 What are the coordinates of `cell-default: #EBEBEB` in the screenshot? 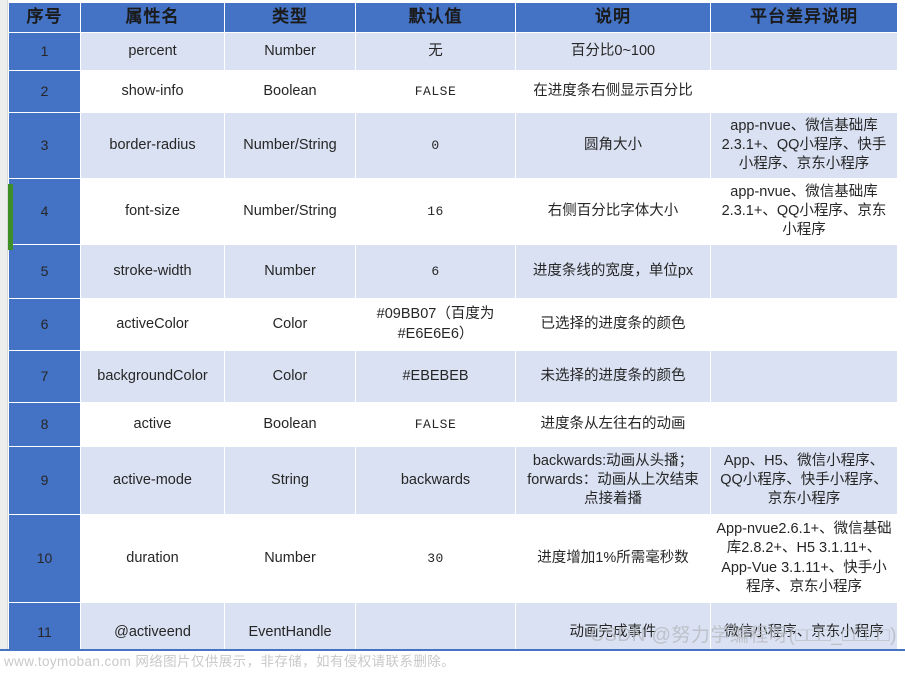 It's located at (435, 376).